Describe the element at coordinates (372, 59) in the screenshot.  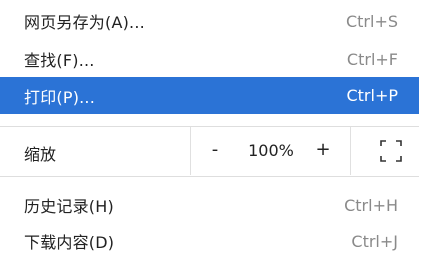
I see `menu-item-shortcut: Ctrl+F` at that location.